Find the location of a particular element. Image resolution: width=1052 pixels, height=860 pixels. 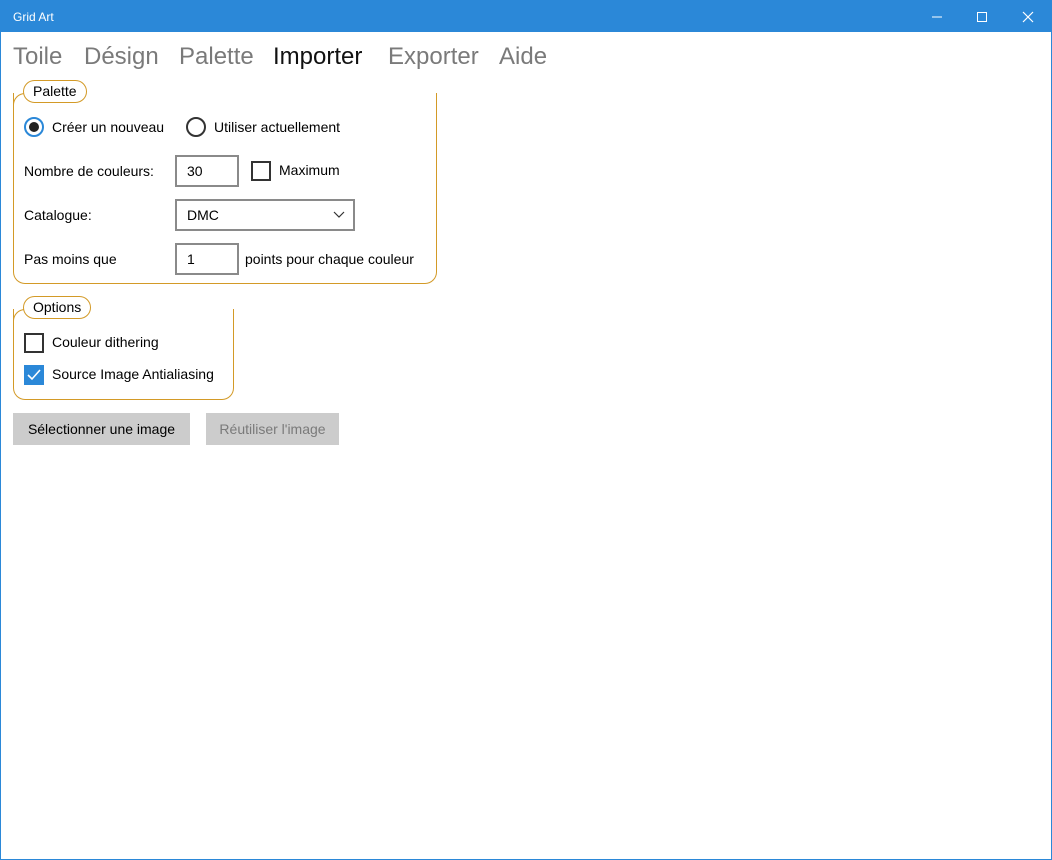

maximize-icon is located at coordinates (982, 17).